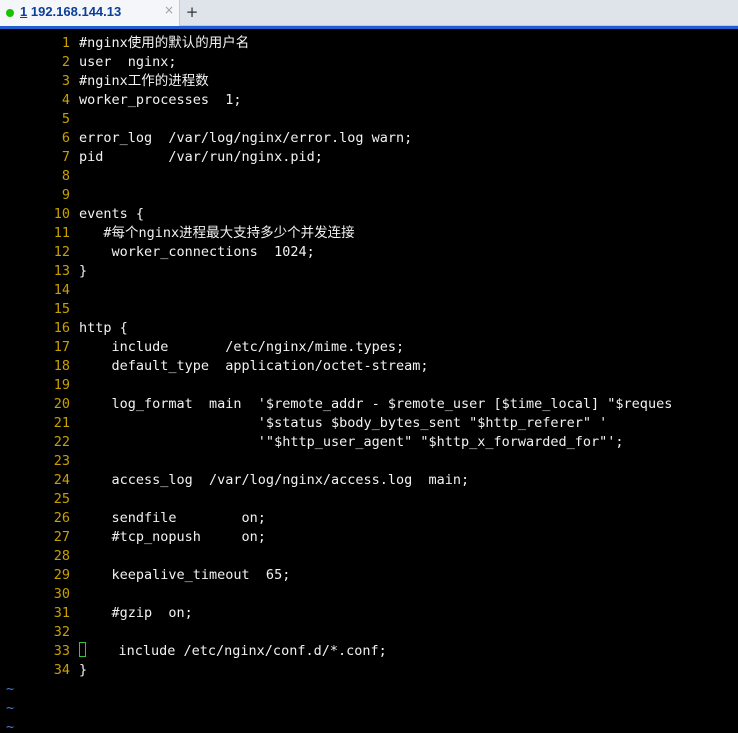 The height and width of the screenshot is (733, 738). I want to click on code-line: 4 worker_processes 1;, so click(121, 100).